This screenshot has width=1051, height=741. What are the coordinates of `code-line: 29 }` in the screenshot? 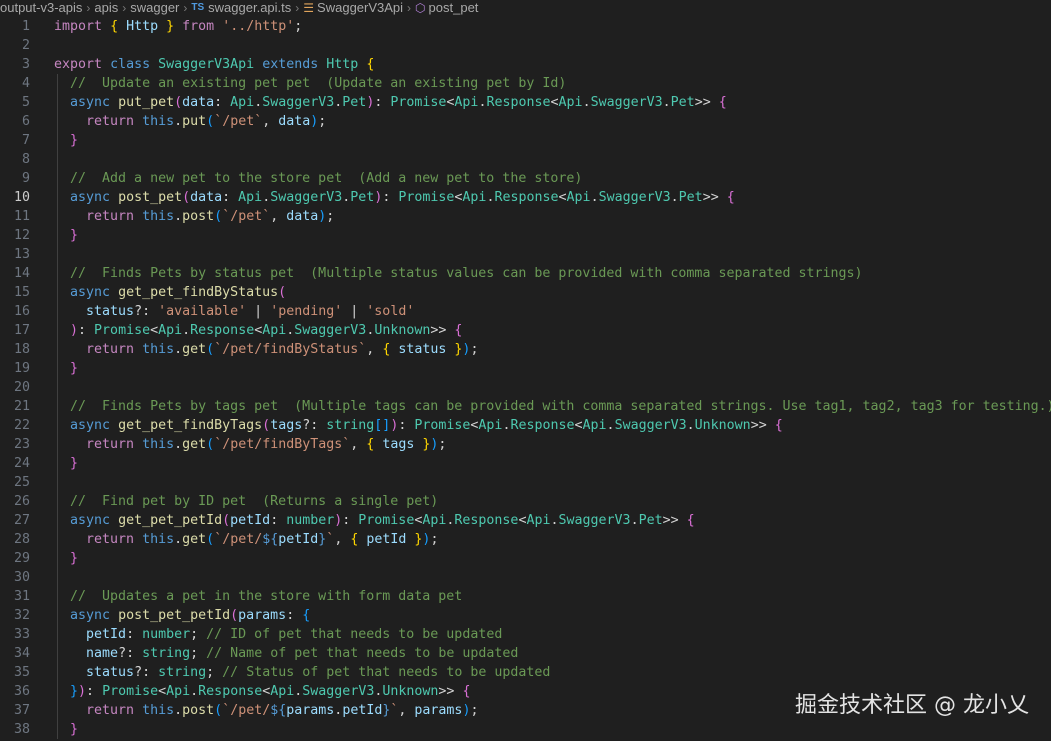 It's located at (525, 558).